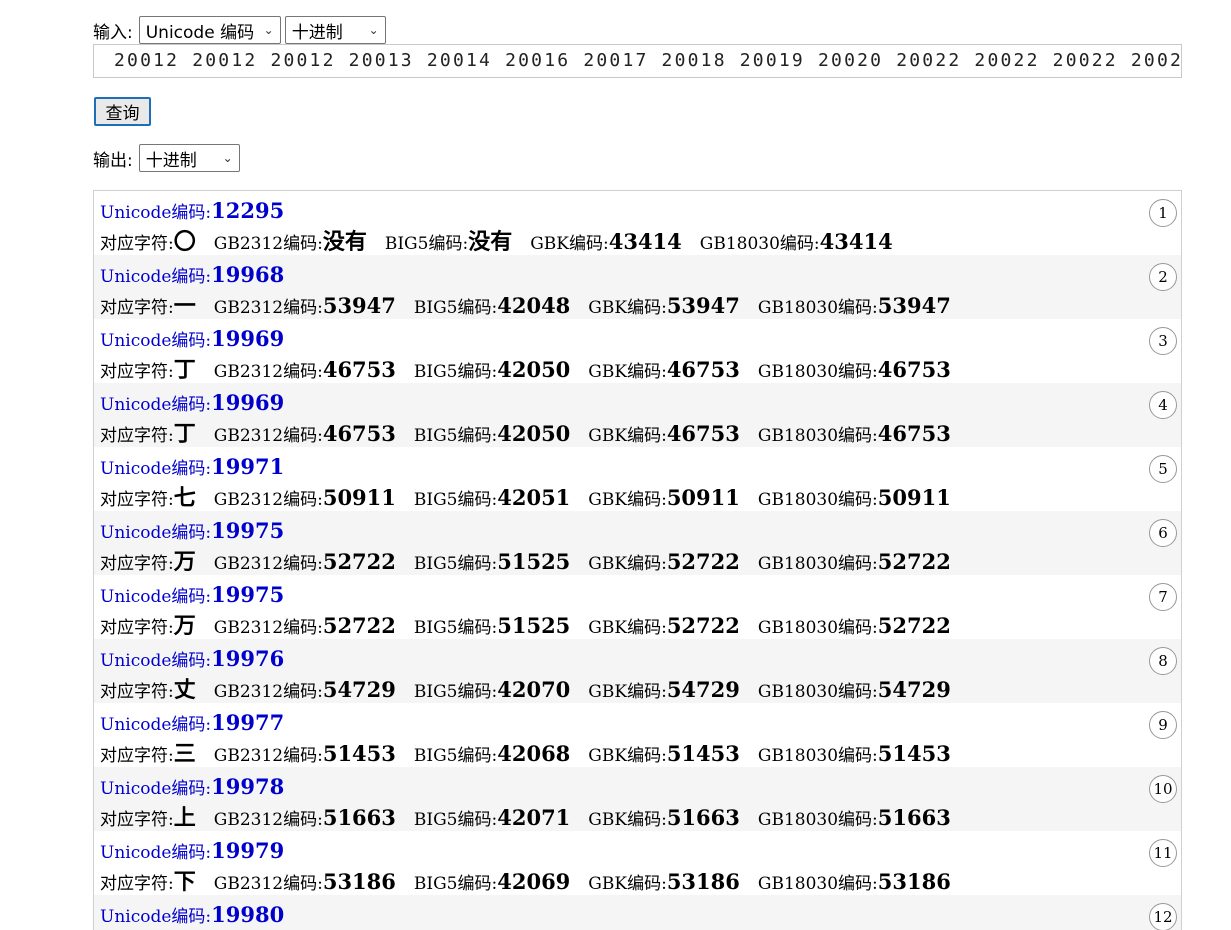 Image resolution: width=1231 pixels, height=930 pixels. Describe the element at coordinates (184, 690) in the screenshot. I see `char-value: 丈` at that location.